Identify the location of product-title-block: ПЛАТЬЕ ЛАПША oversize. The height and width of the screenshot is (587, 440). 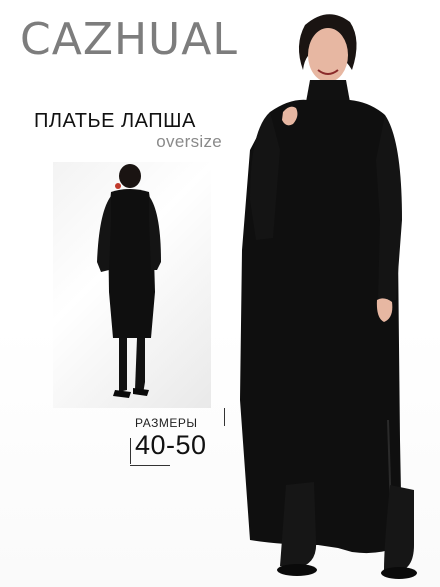
(129, 130).